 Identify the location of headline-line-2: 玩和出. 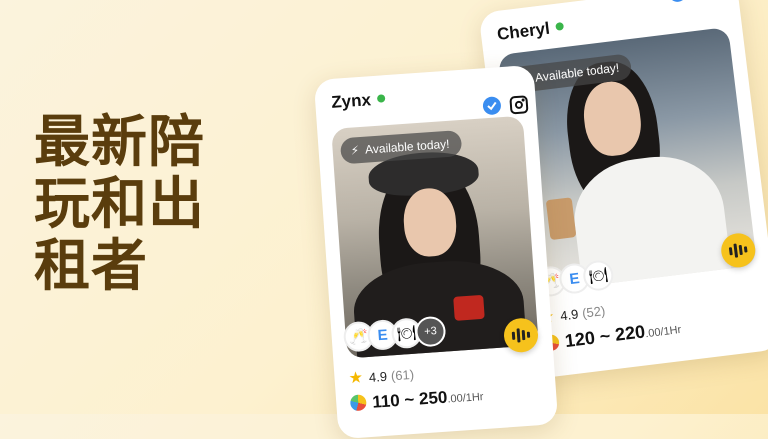
(119, 204).